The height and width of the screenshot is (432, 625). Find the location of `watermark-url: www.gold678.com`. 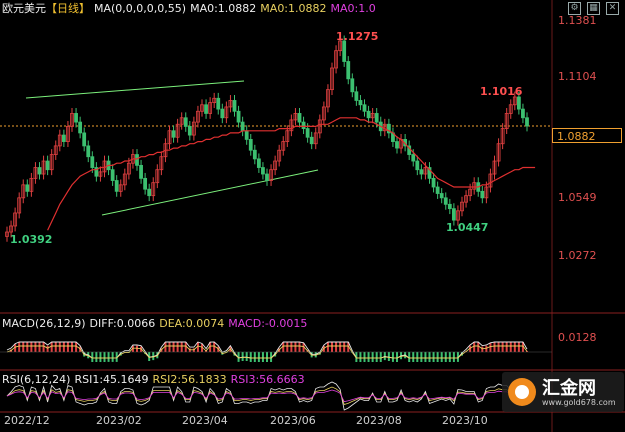

watermark-url: www.gold678.com is located at coordinates (579, 402).